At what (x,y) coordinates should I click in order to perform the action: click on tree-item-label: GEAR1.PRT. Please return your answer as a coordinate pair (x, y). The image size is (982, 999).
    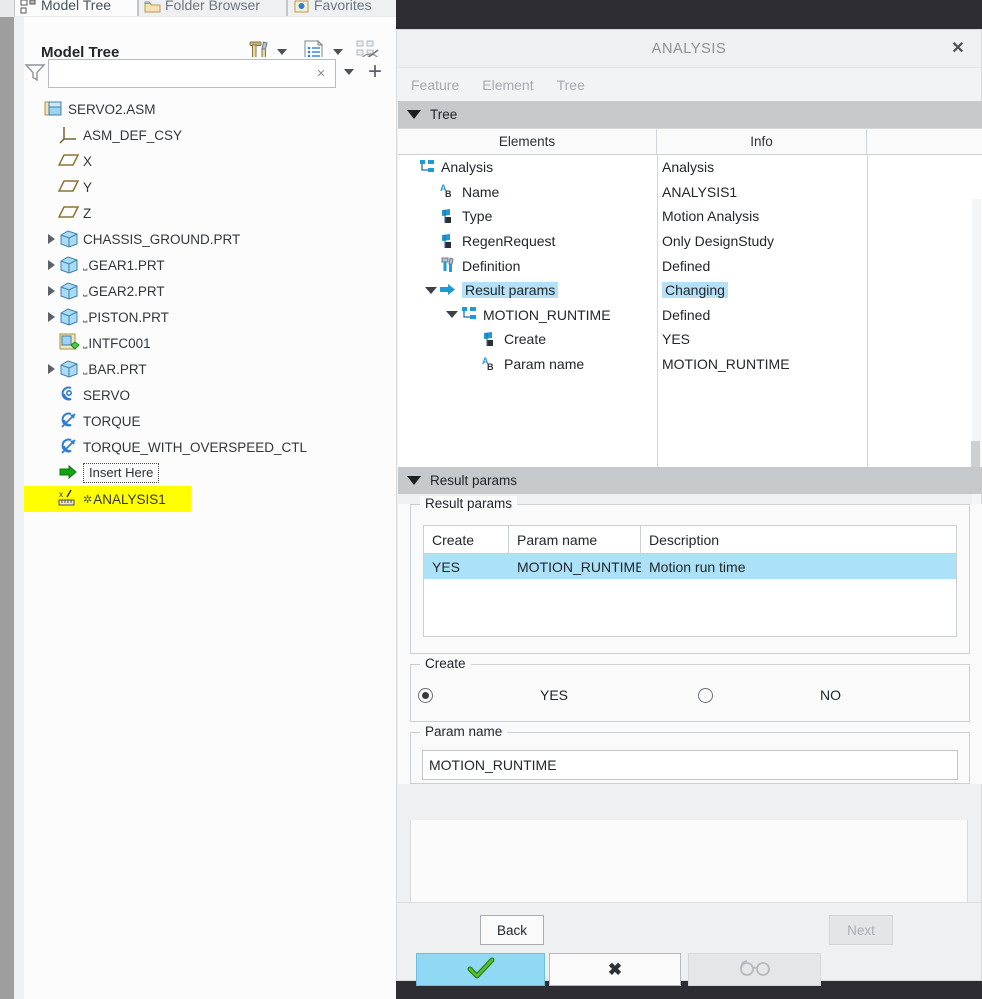
    Looking at the image, I should click on (126, 265).